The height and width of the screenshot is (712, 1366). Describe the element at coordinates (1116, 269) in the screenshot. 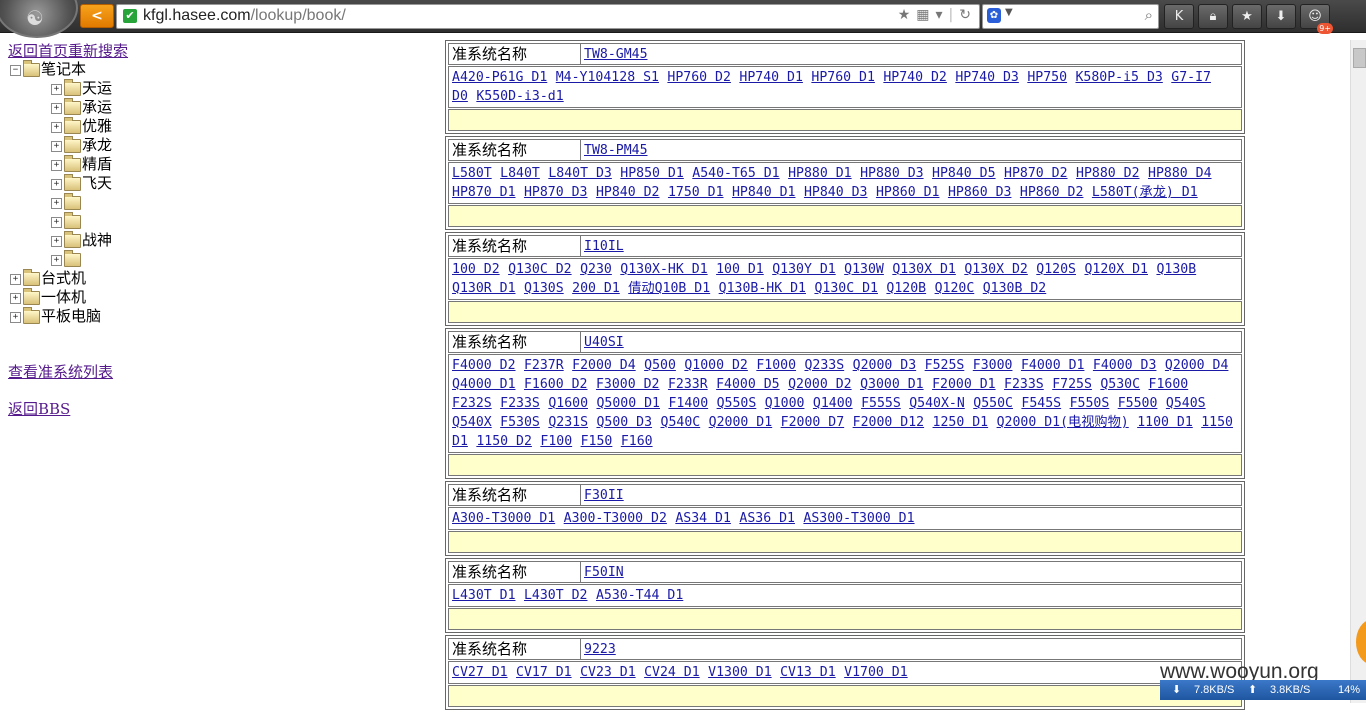

I see `model-link: Q120X D1` at that location.